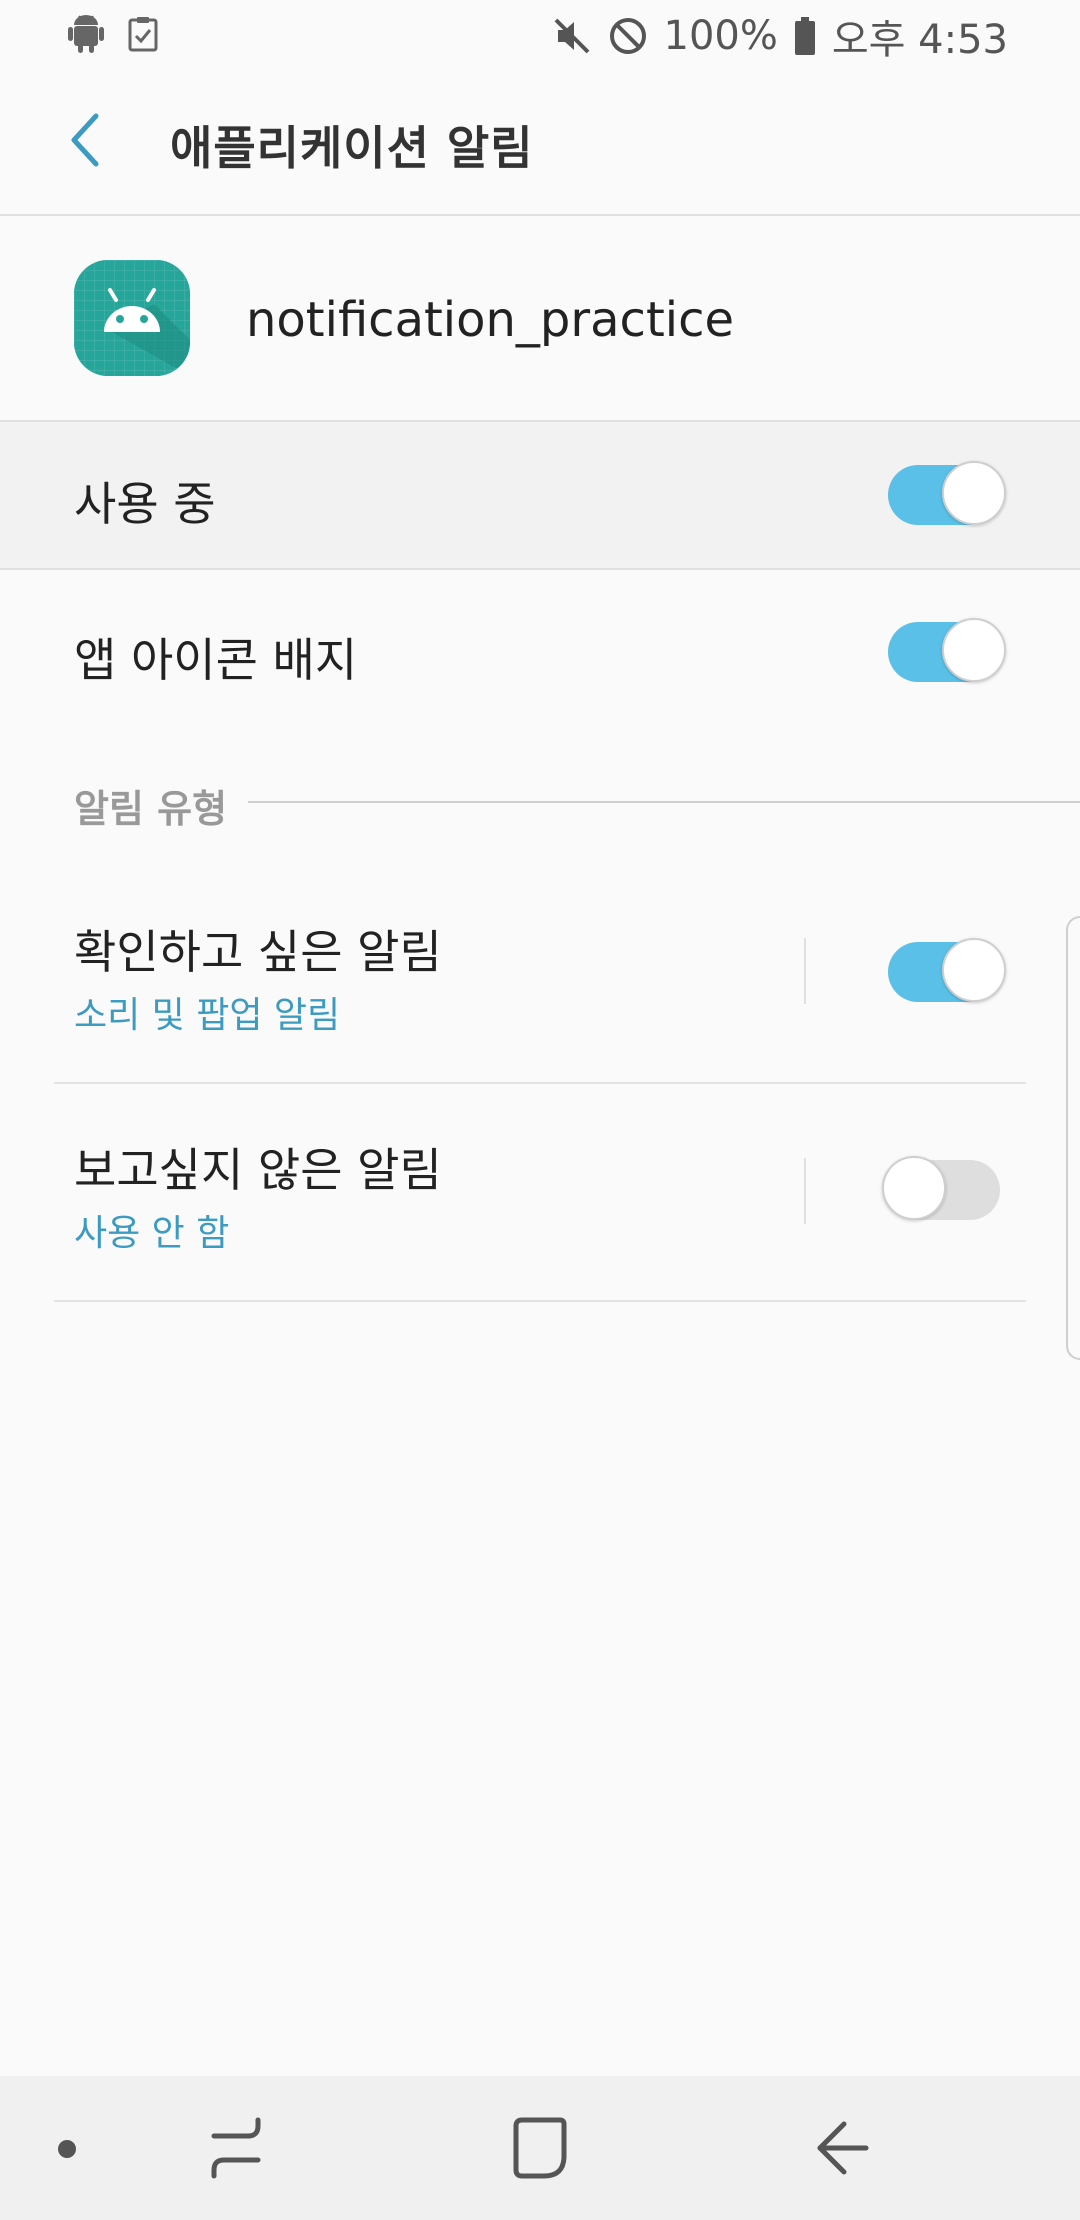 This screenshot has height=2220, width=1080. What do you see at coordinates (258, 952) in the screenshot?
I see `notification-type-label: 확인하고 싶은 알림` at bounding box center [258, 952].